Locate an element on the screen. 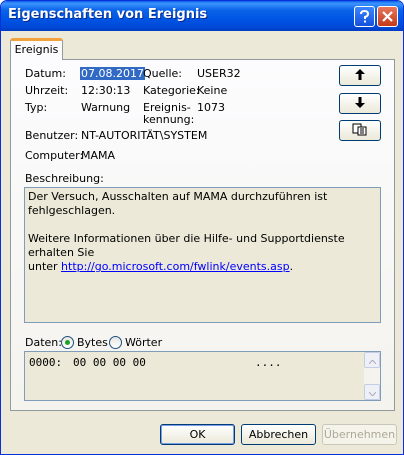  words-radio-label: Wörter is located at coordinates (143, 342).